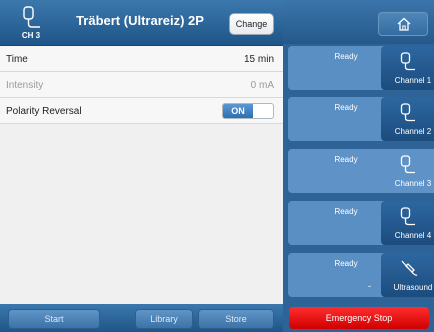 This screenshot has width=434, height=332. What do you see at coordinates (17, 59) in the screenshot?
I see `param-label: Time` at bounding box center [17, 59].